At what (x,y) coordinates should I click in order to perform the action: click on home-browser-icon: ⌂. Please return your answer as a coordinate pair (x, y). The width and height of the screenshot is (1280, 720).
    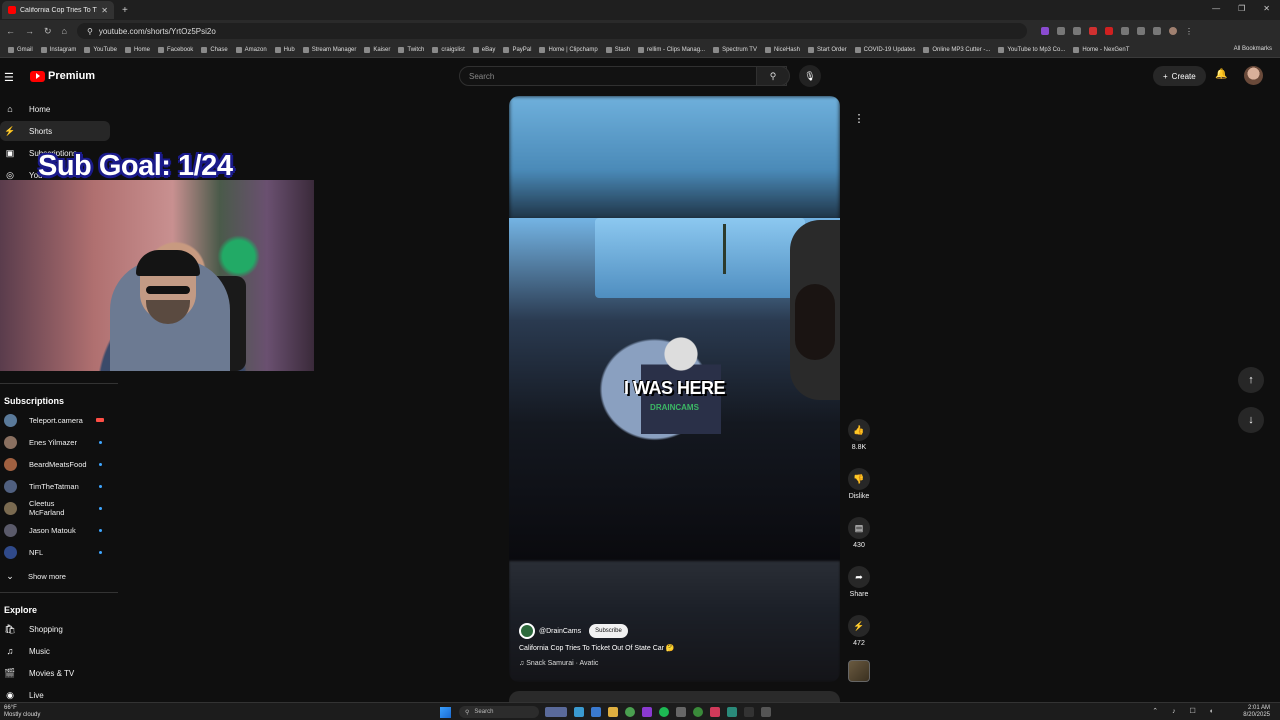
    Looking at the image, I should click on (64, 31).